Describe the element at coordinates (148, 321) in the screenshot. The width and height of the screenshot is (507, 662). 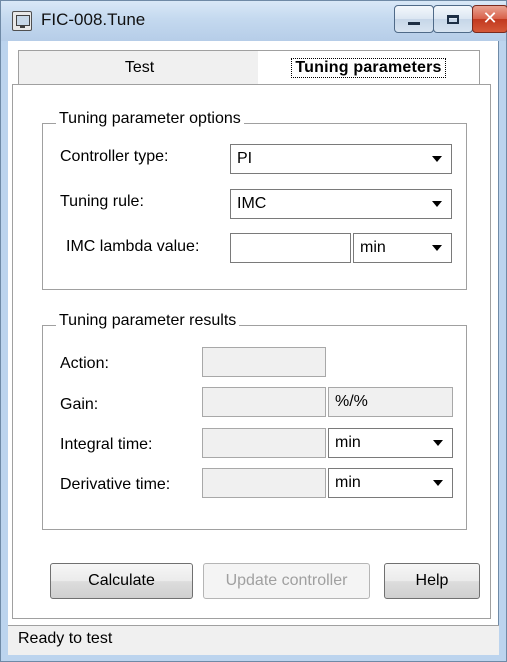
I see `tuning-results-group-title: Tuning parameter results` at that location.